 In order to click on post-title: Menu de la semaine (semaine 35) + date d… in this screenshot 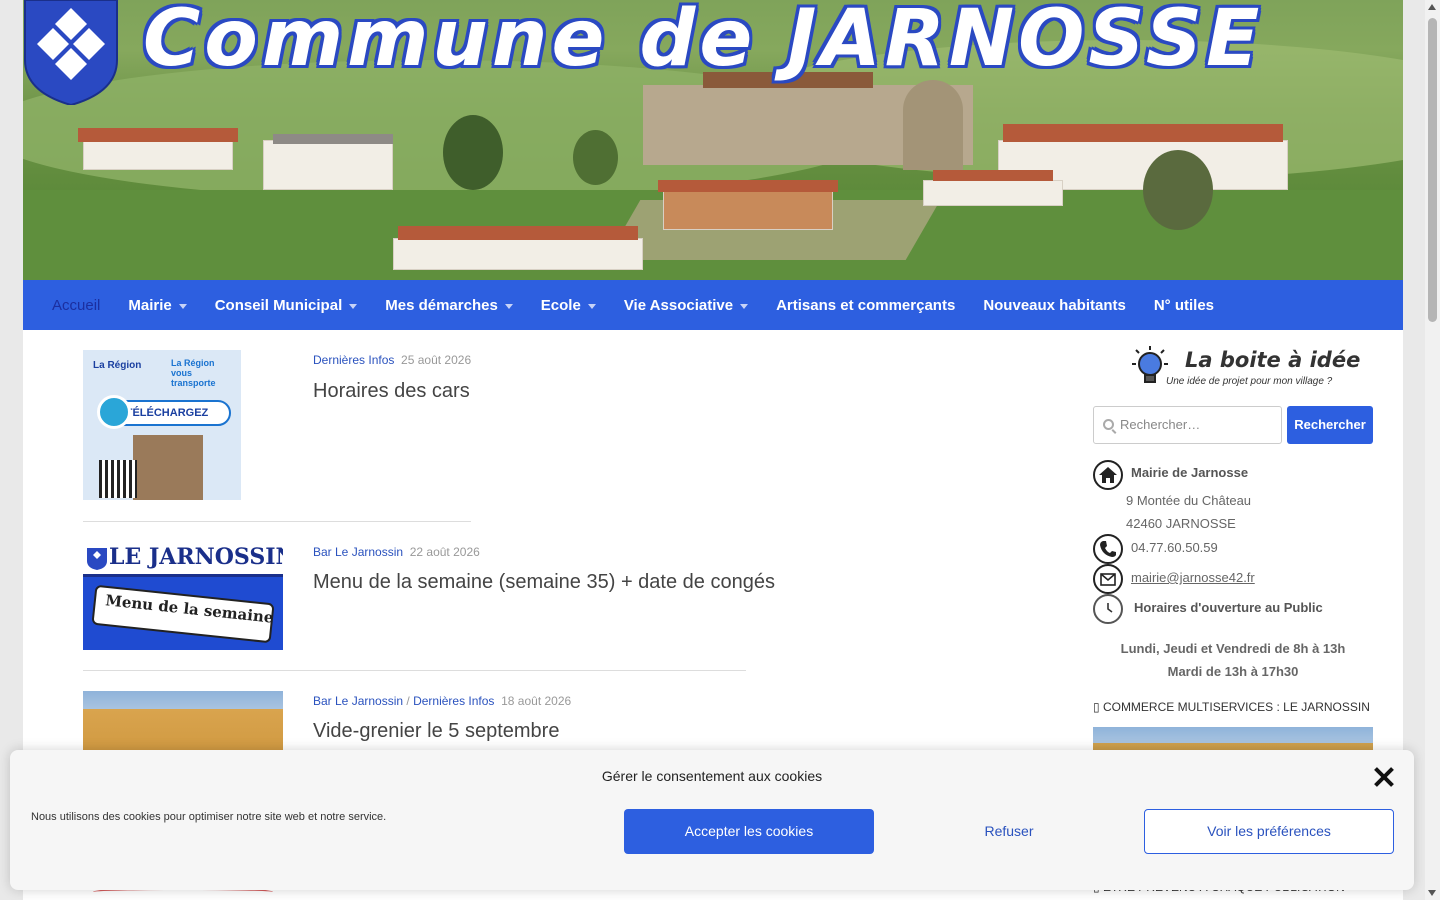, I will do `click(544, 582)`.